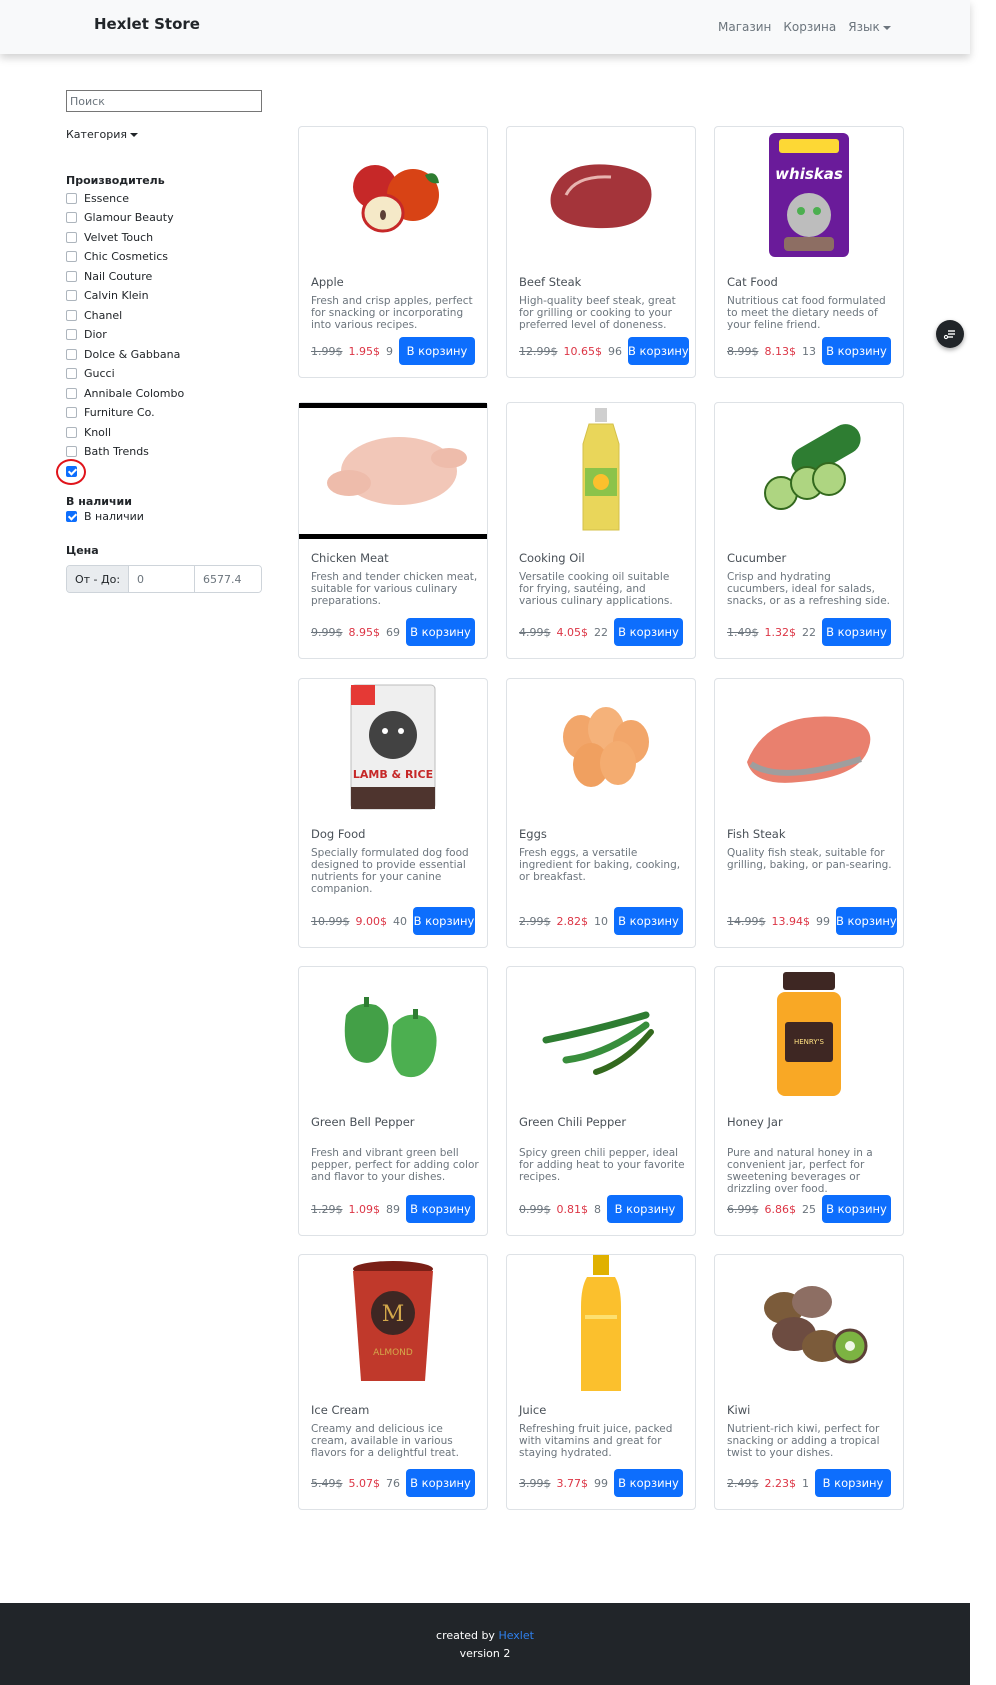  I want to click on product-title: Green Chili Pepper, so click(572, 1122).